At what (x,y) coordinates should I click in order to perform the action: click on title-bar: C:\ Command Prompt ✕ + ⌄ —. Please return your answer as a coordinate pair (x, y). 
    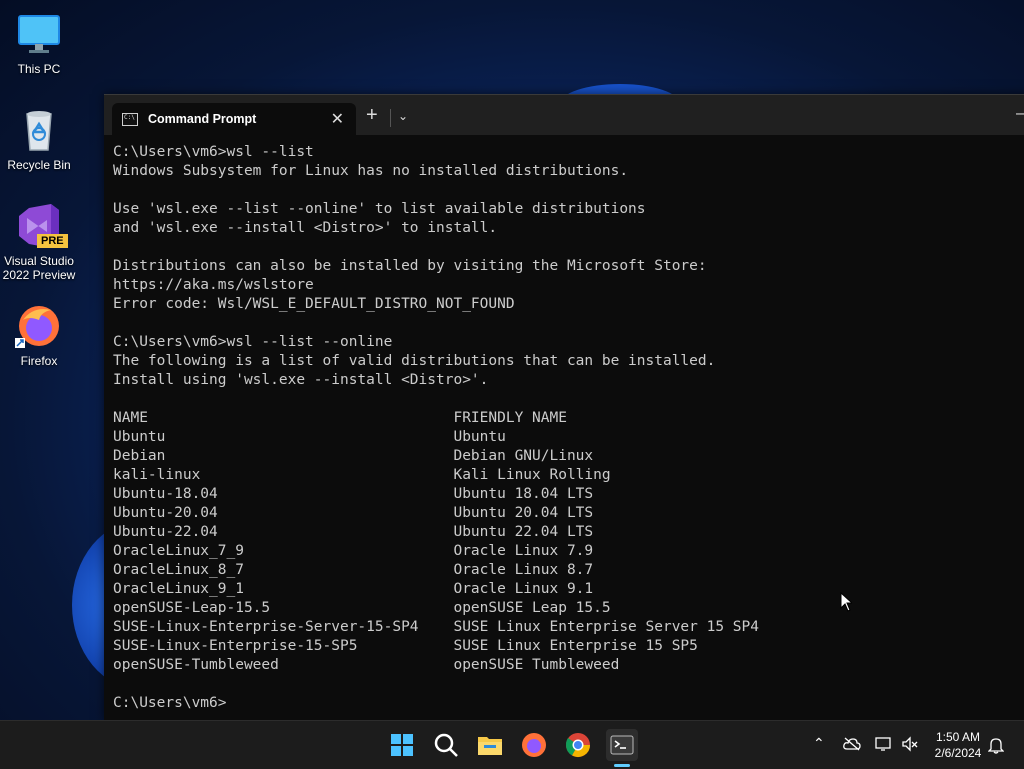
    Looking at the image, I should click on (564, 115).